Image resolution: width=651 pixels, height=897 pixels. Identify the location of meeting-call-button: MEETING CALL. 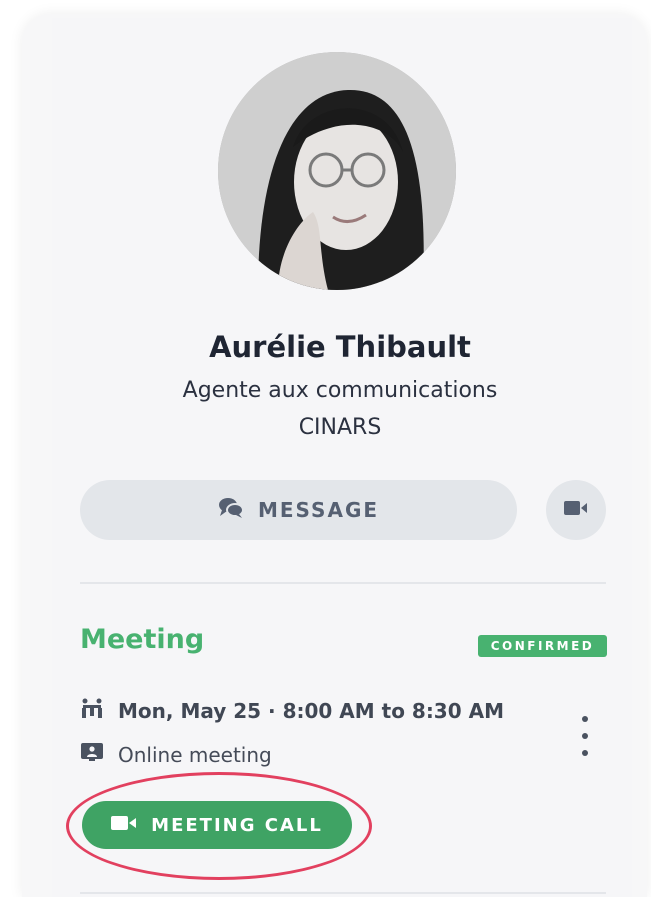
(217, 825).